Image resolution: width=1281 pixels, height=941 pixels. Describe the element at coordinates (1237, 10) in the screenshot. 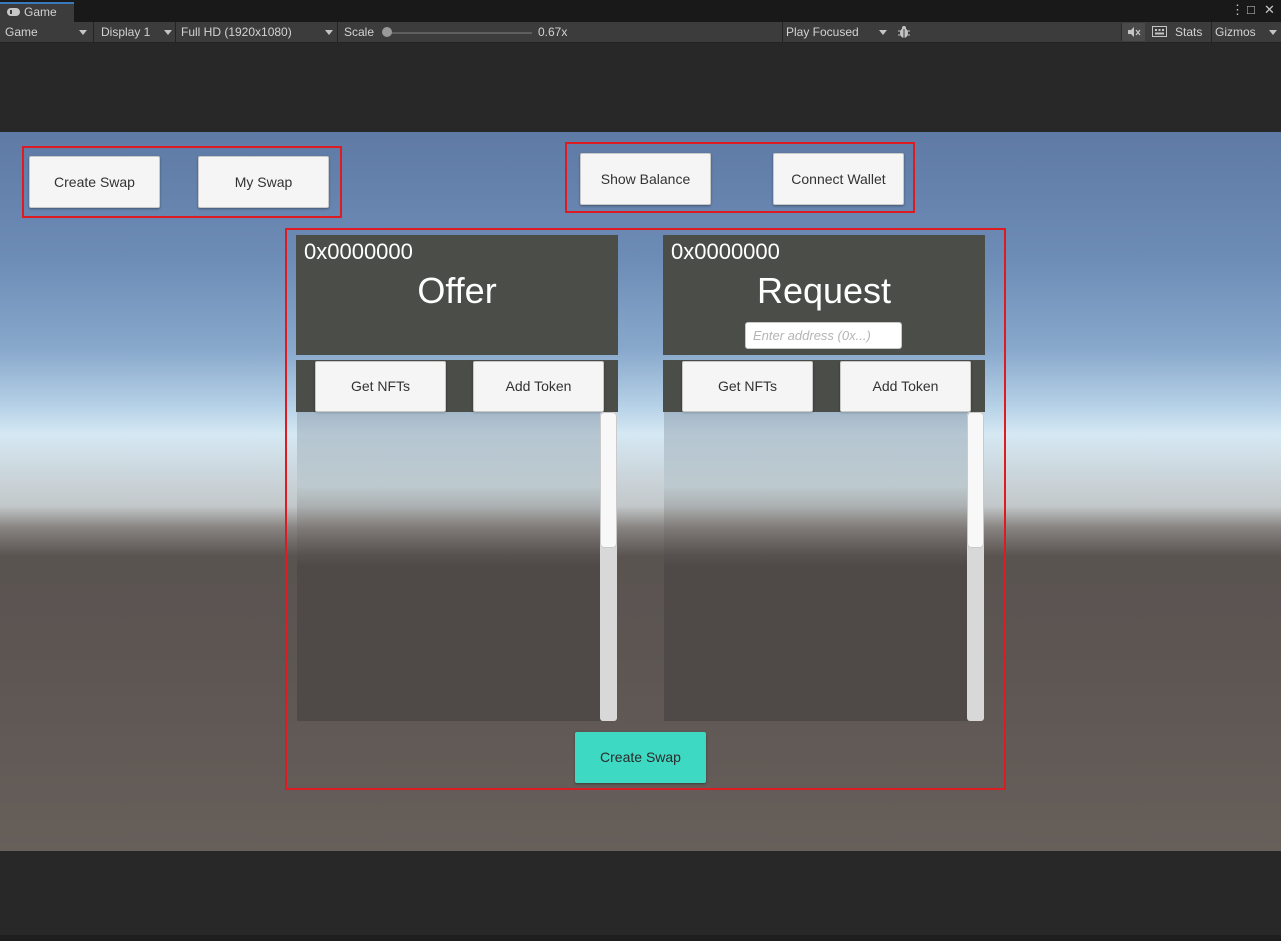

I see `more-options-icon: ⋮` at that location.